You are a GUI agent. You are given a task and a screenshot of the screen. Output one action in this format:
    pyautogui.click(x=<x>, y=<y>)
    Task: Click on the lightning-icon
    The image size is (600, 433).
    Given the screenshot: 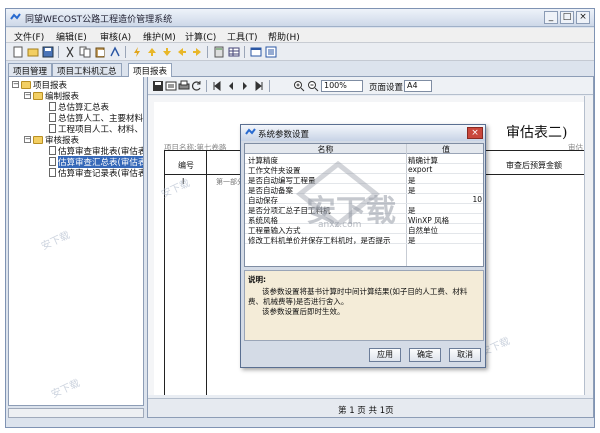 What is the action you would take?
    pyautogui.click(x=137, y=52)
    